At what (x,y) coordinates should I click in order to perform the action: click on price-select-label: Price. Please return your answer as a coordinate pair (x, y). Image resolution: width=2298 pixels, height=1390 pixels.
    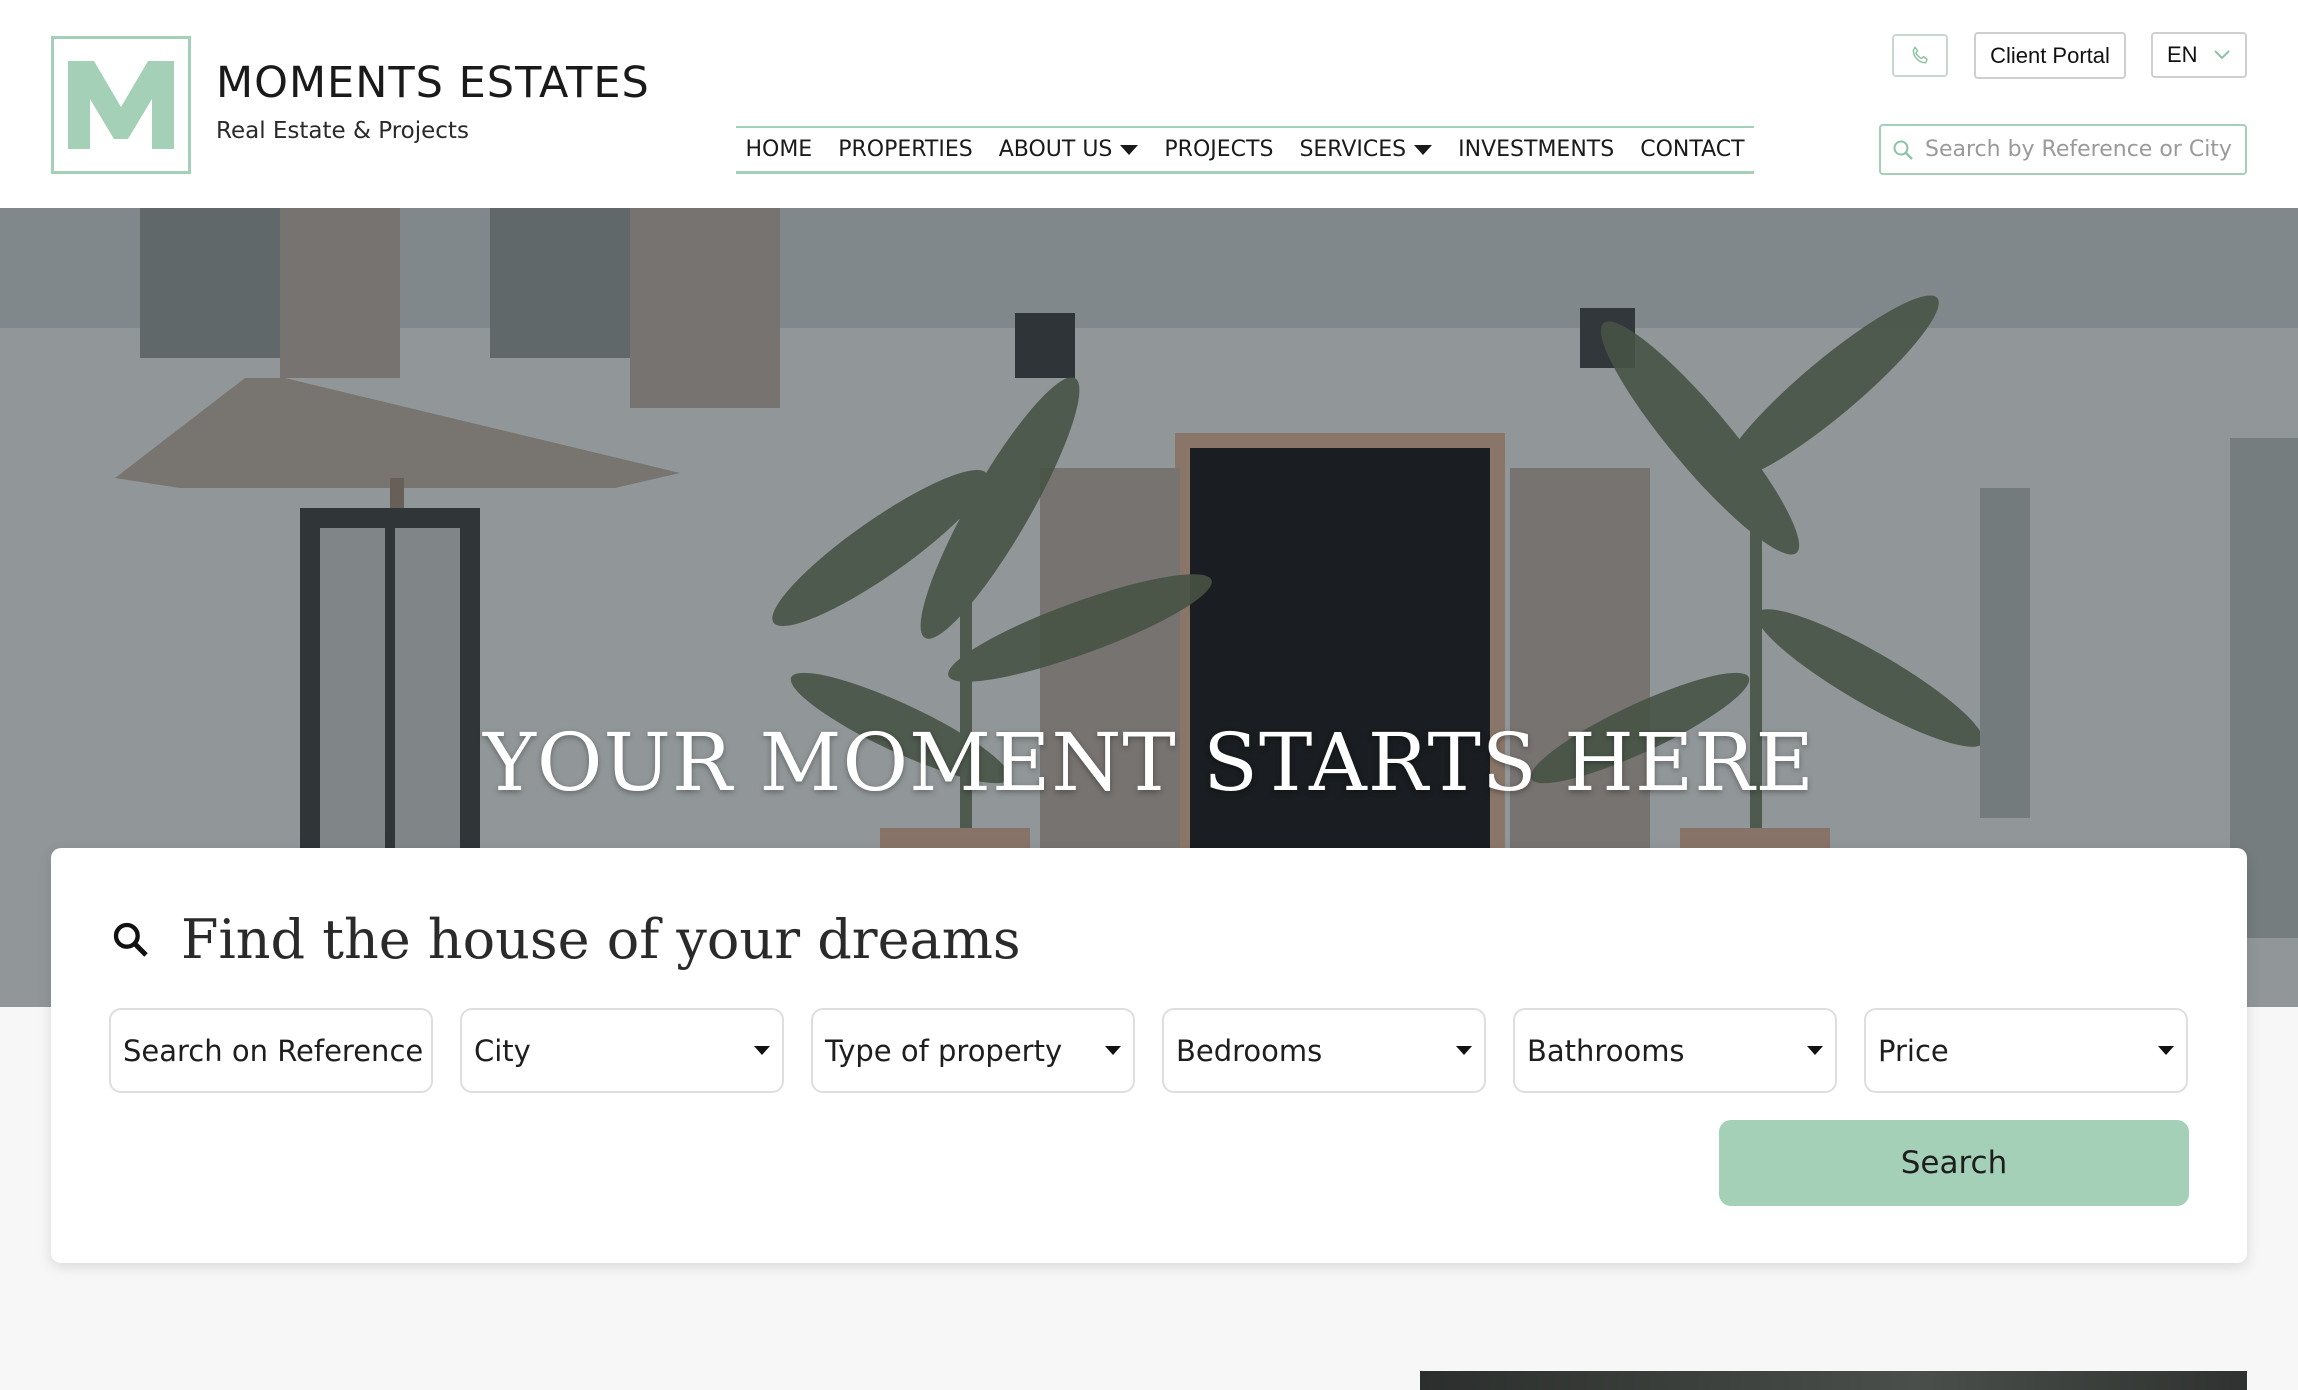
    Looking at the image, I should click on (1913, 1050).